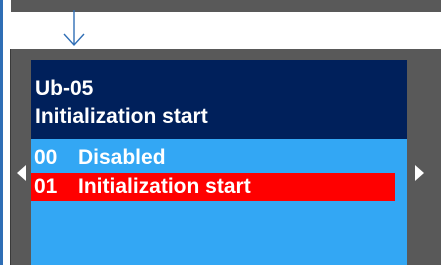  Describe the element at coordinates (64, 88) in the screenshot. I see `parameter-code: Ub-05` at that location.